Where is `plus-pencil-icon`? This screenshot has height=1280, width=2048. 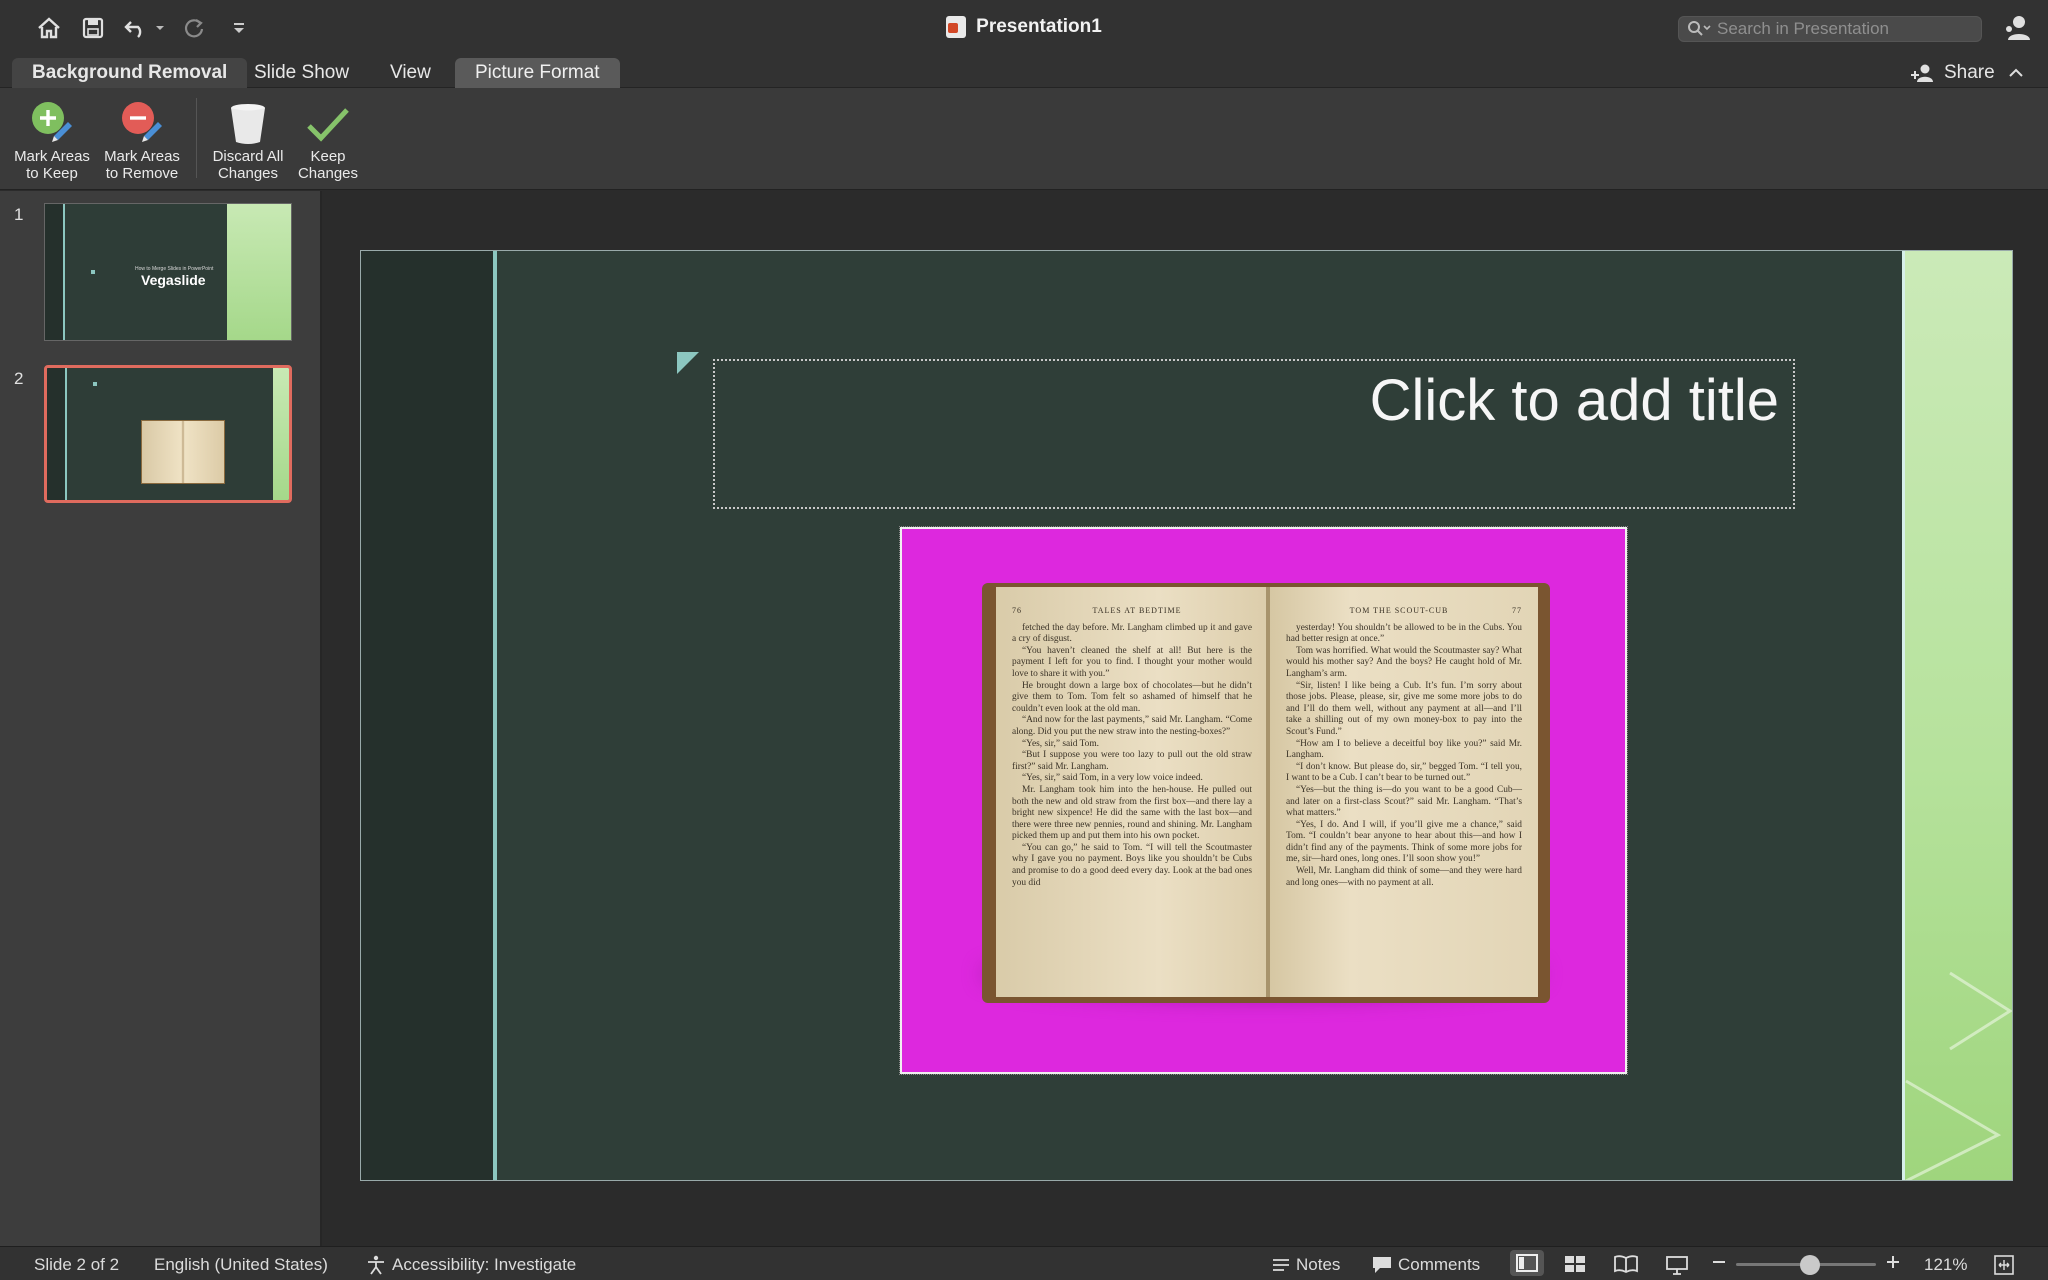
plus-pencil-icon is located at coordinates (52, 122).